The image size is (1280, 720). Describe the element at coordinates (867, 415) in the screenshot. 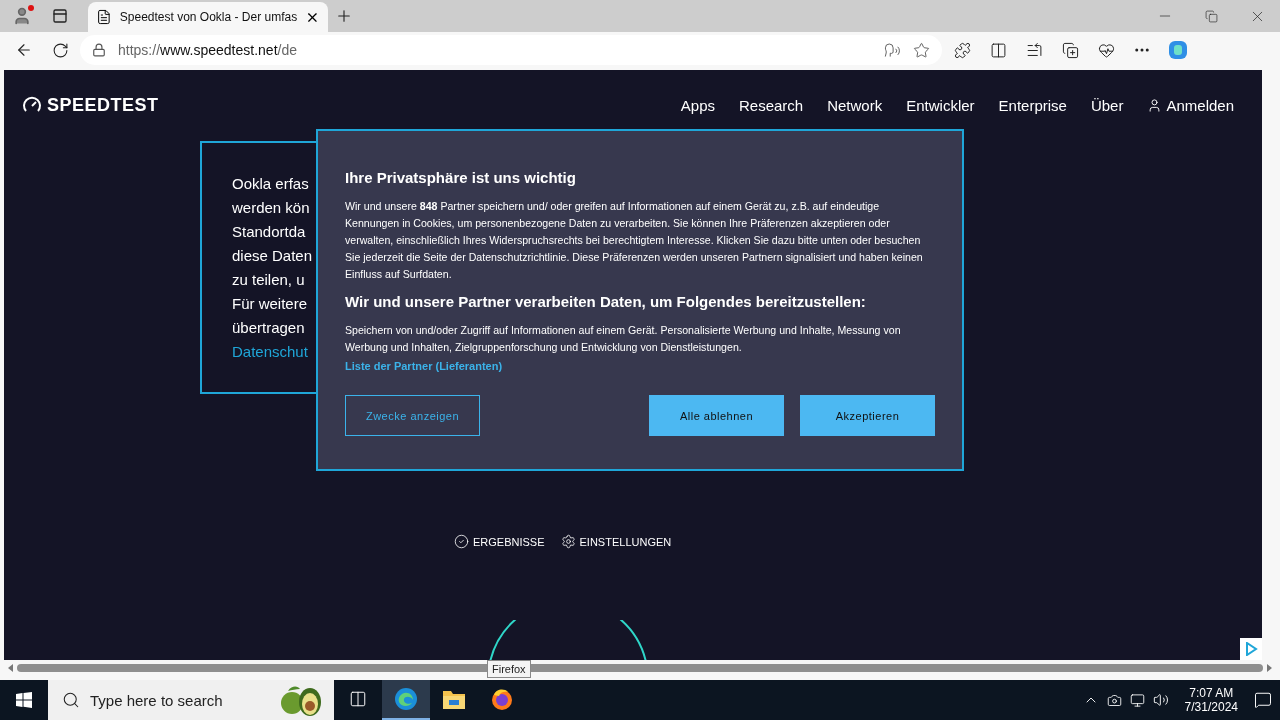

I see `consent-button: Akzeptieren` at that location.